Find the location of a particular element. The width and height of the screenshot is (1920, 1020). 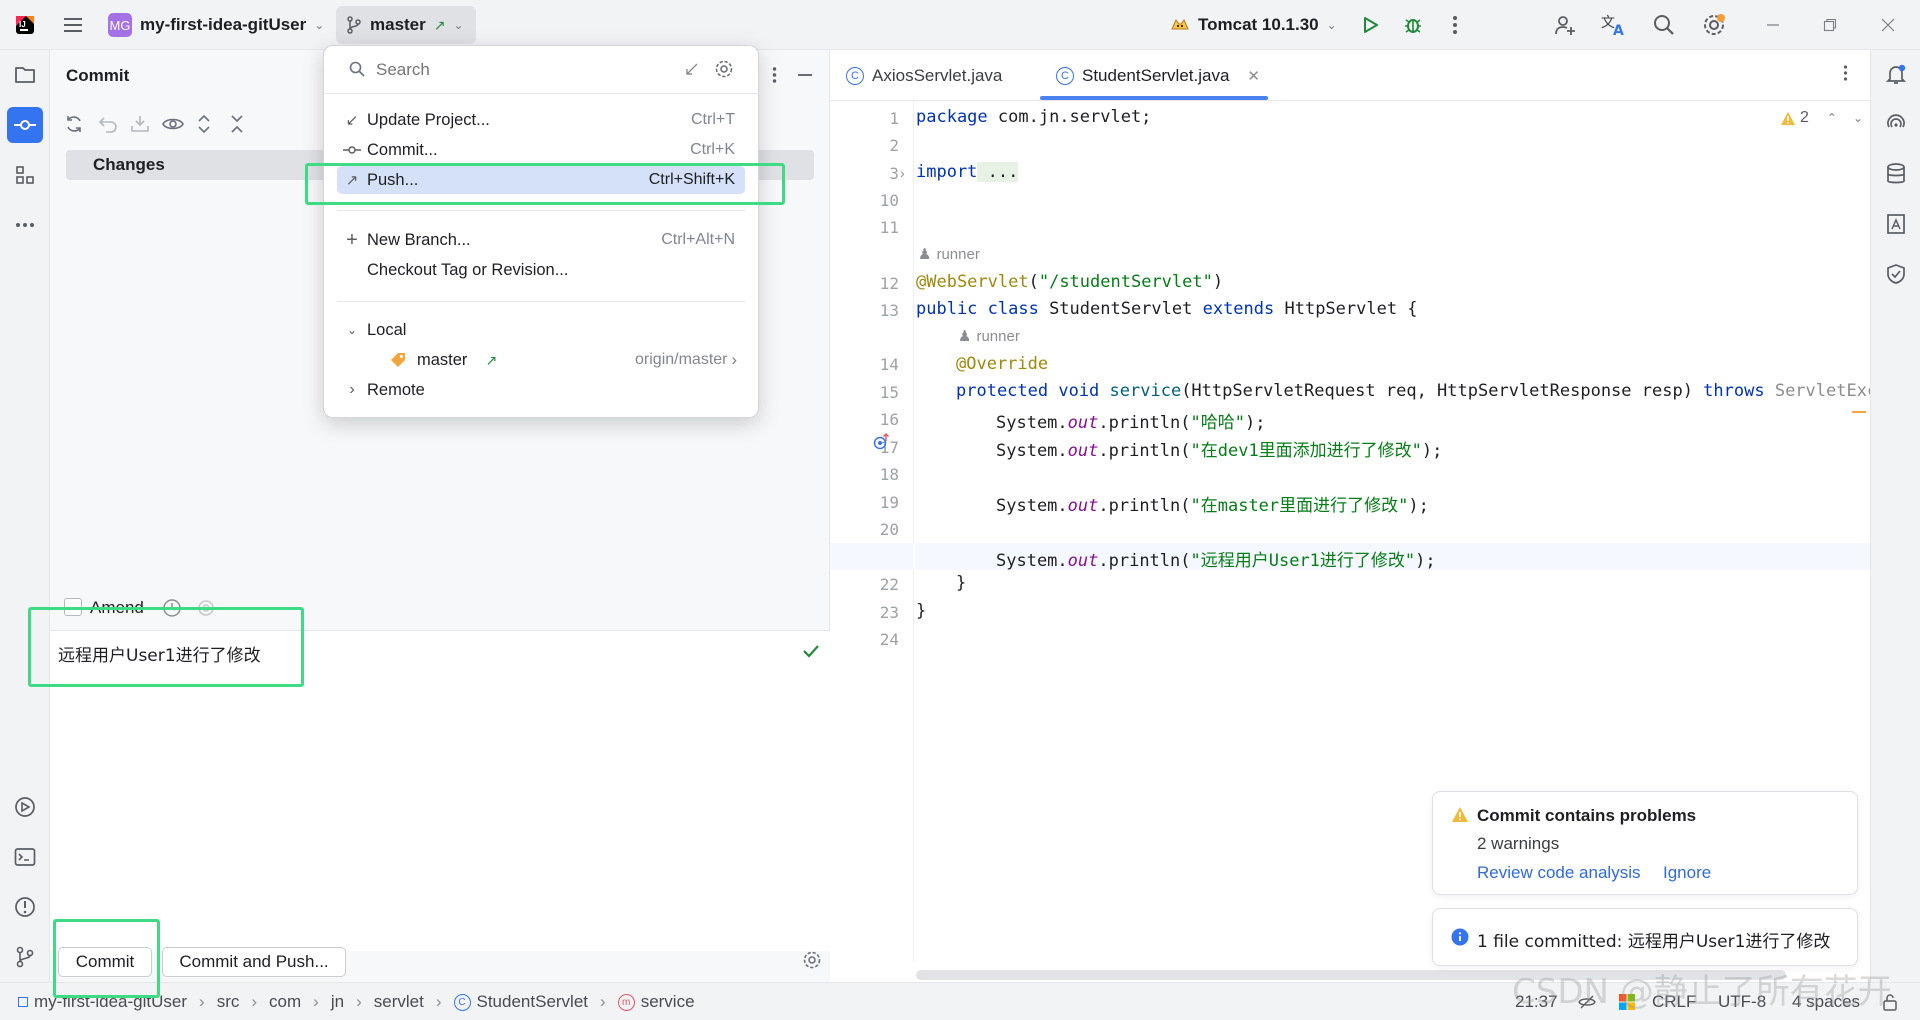

collapse-all-icon is located at coordinates (240, 125).